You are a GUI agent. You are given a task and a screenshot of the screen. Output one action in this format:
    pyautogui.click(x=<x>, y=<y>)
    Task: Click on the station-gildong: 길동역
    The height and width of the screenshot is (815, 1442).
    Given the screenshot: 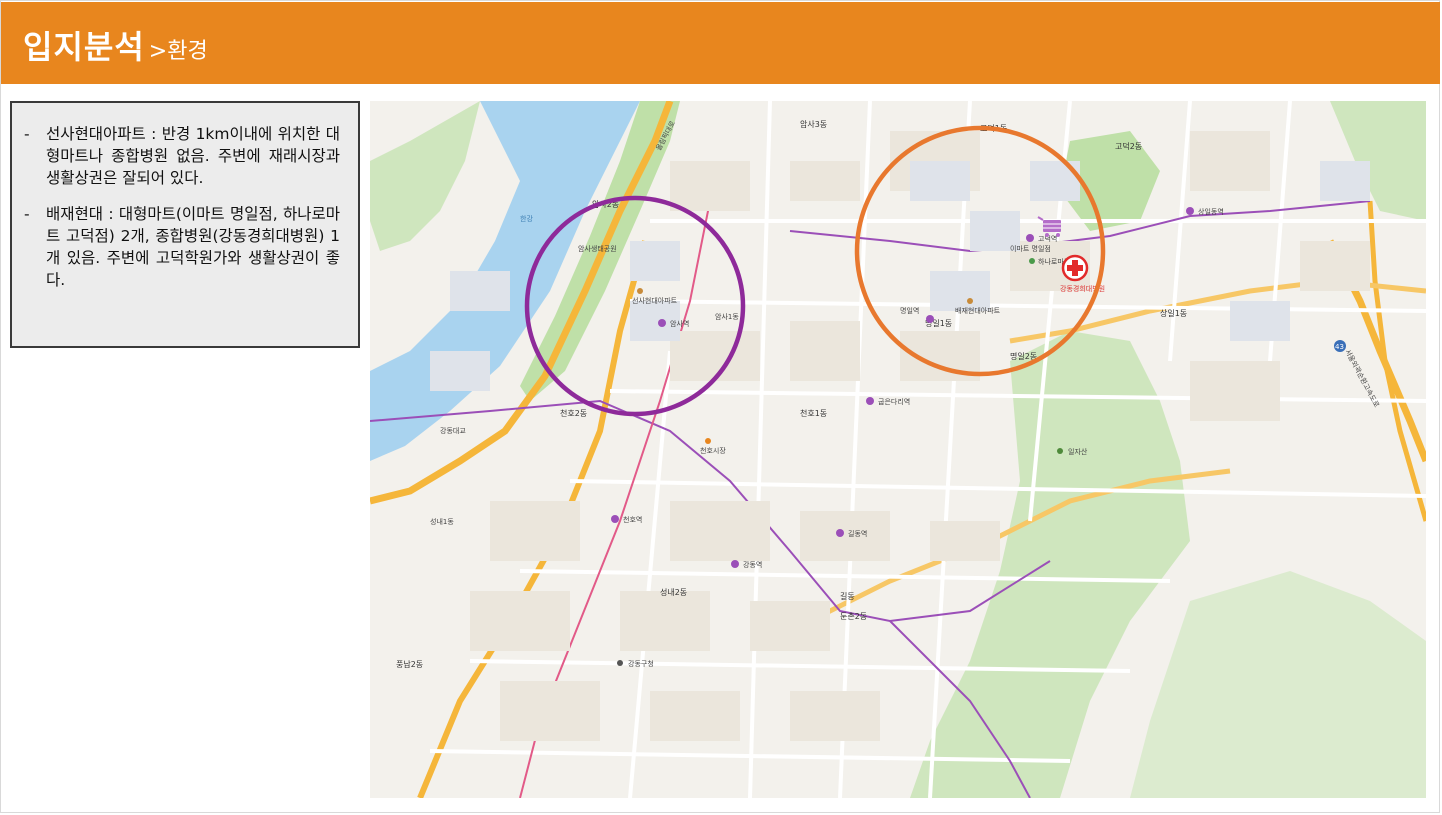 What is the action you would take?
    pyautogui.click(x=851, y=533)
    